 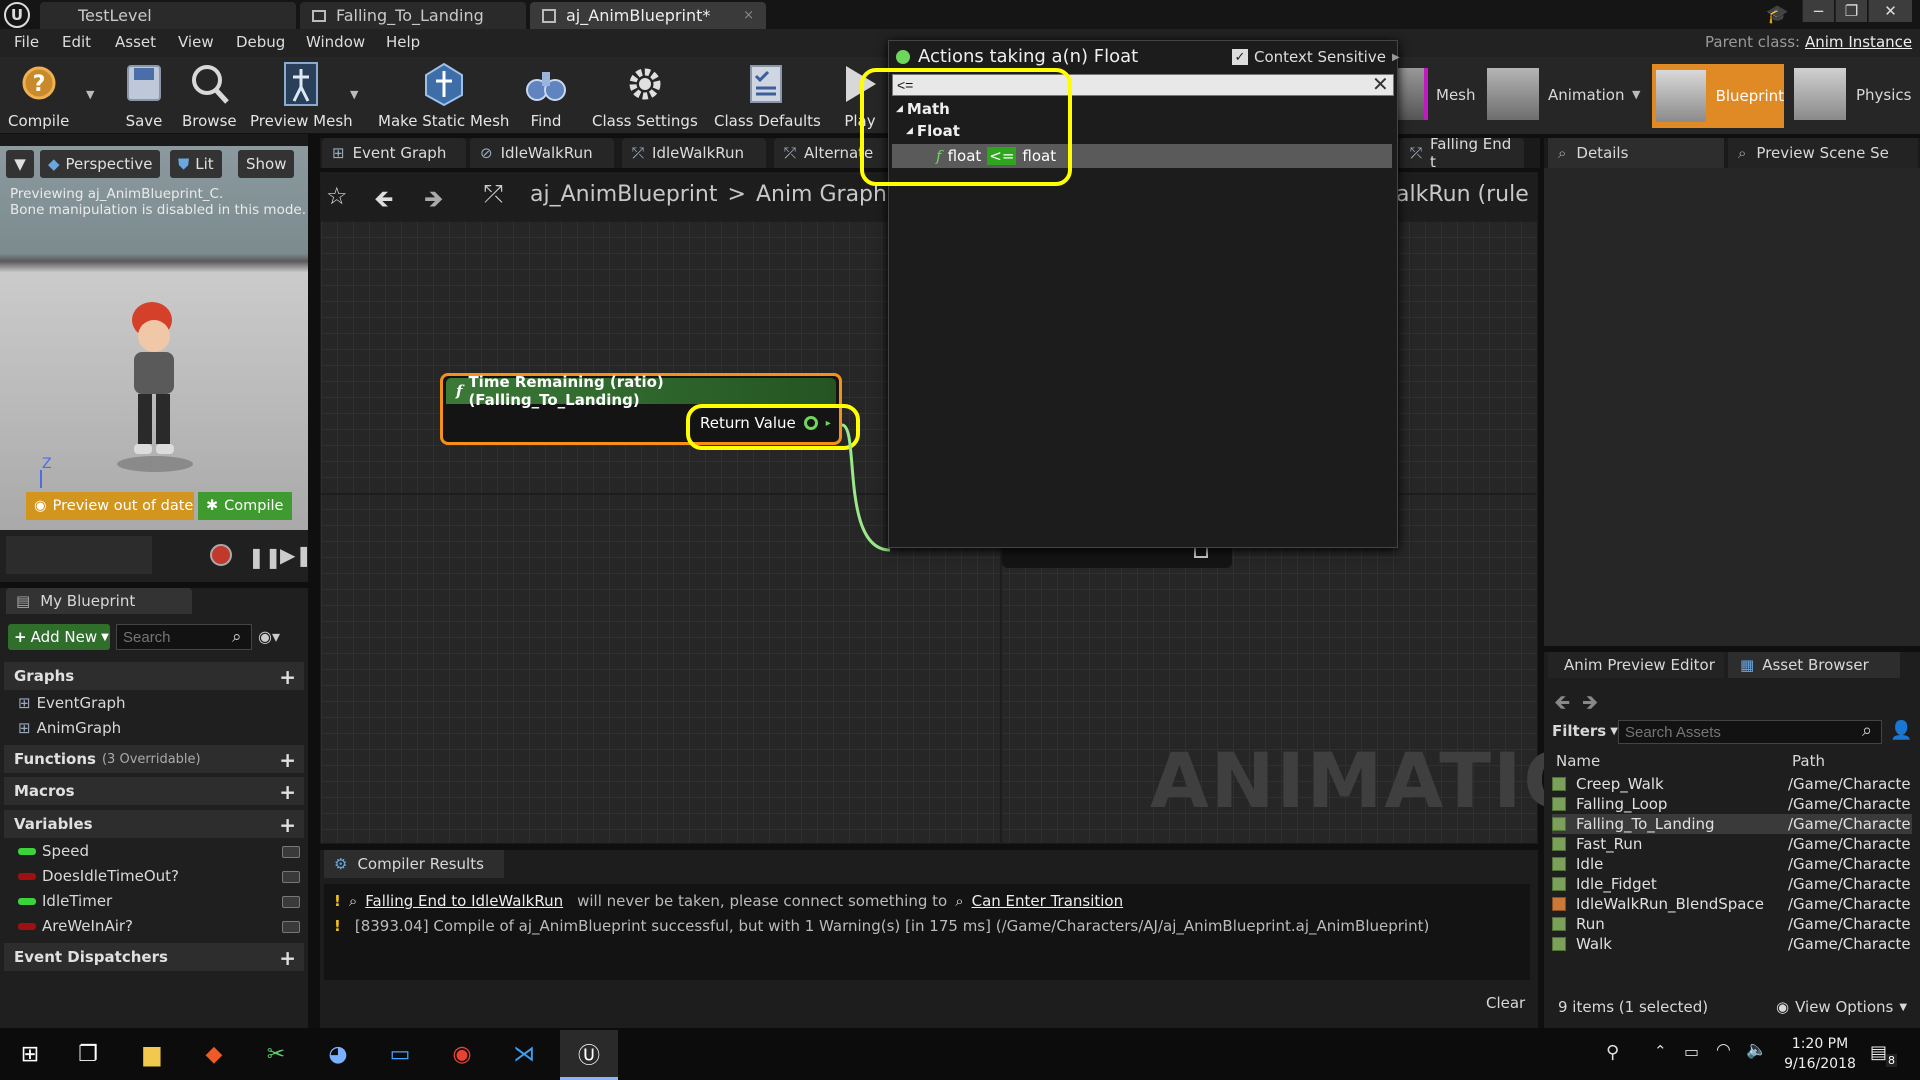 What do you see at coordinates (1636, 665) in the screenshot?
I see `tab-anim-preview-editor: Anim Preview Editor` at bounding box center [1636, 665].